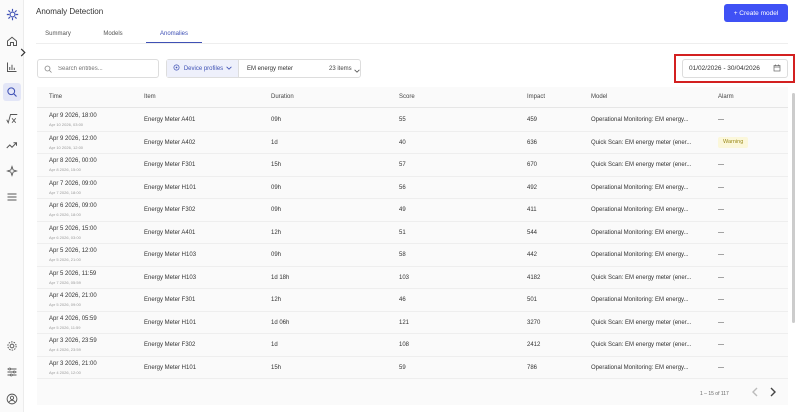 This screenshot has height=412, width=800. What do you see at coordinates (534, 345) in the screenshot?
I see `cell-impact: 2412` at bounding box center [534, 345].